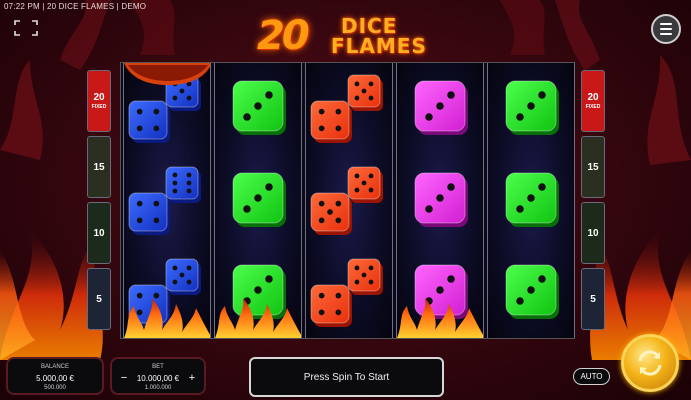  What do you see at coordinates (55, 388) in the screenshot?
I see `balance-credits: 500.000` at bounding box center [55, 388].